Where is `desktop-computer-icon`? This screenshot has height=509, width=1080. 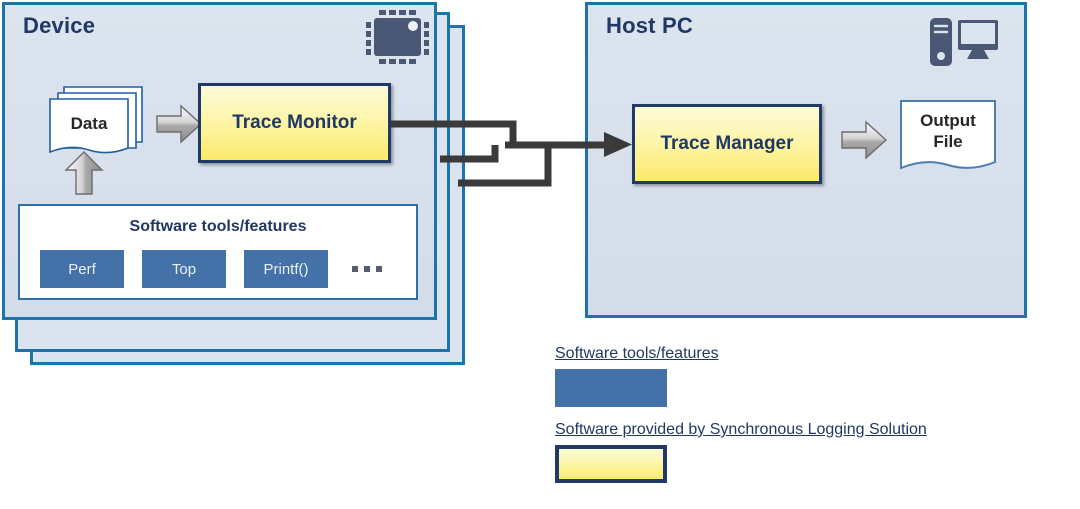 desktop-computer-icon is located at coordinates (964, 42).